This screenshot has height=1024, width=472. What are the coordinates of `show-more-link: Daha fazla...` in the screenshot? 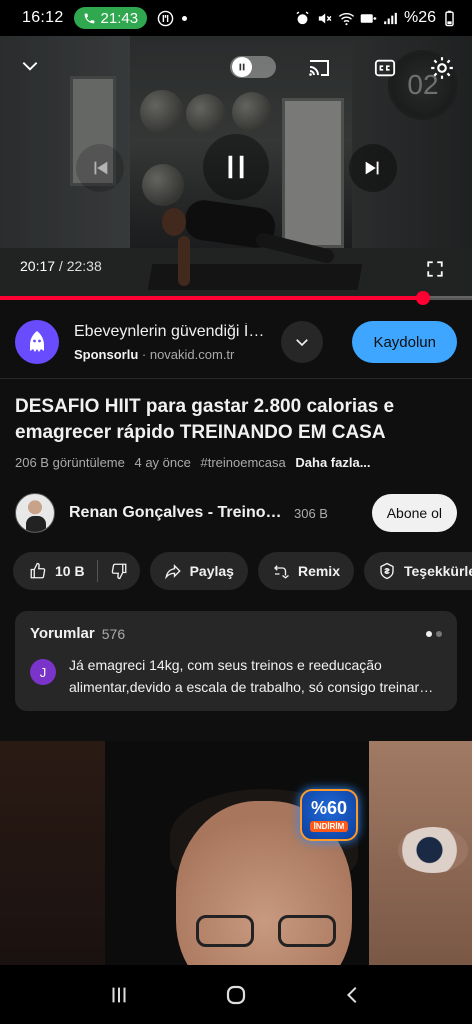 It's located at (332, 462).